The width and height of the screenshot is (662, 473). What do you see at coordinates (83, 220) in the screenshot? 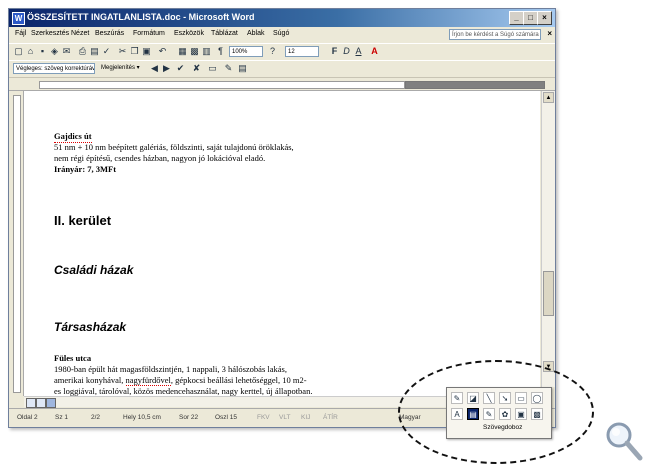
I see `heading-district: II. kerület` at bounding box center [83, 220].